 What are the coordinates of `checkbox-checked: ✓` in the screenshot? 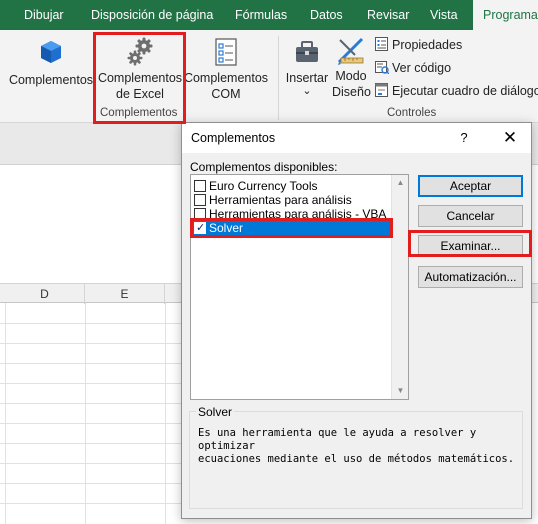 It's located at (200, 228).